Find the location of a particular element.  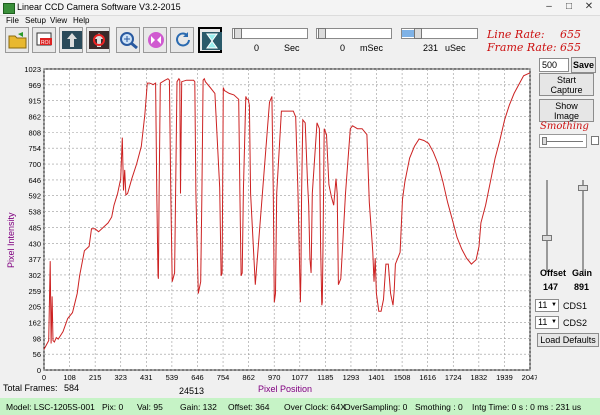

y-tick-label: 969 is located at coordinates (34, 85).